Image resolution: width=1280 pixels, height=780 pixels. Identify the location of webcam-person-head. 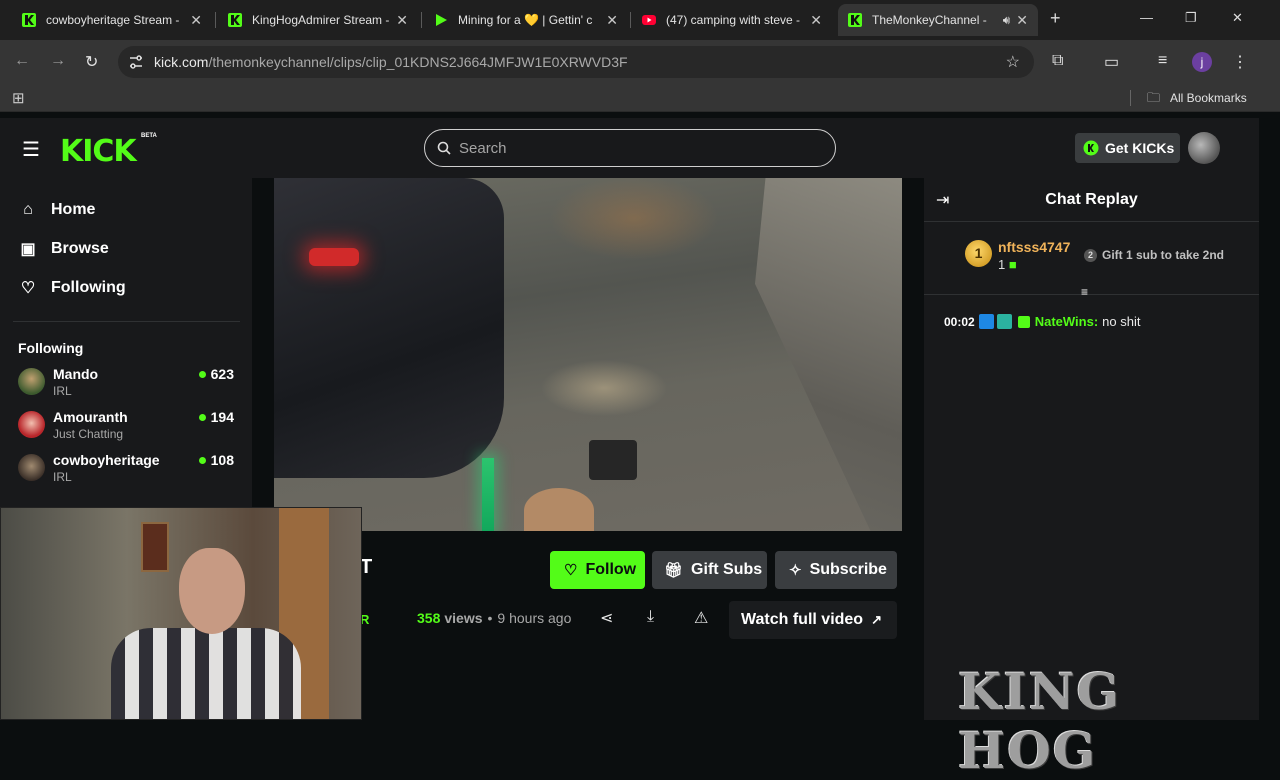
(212, 591).